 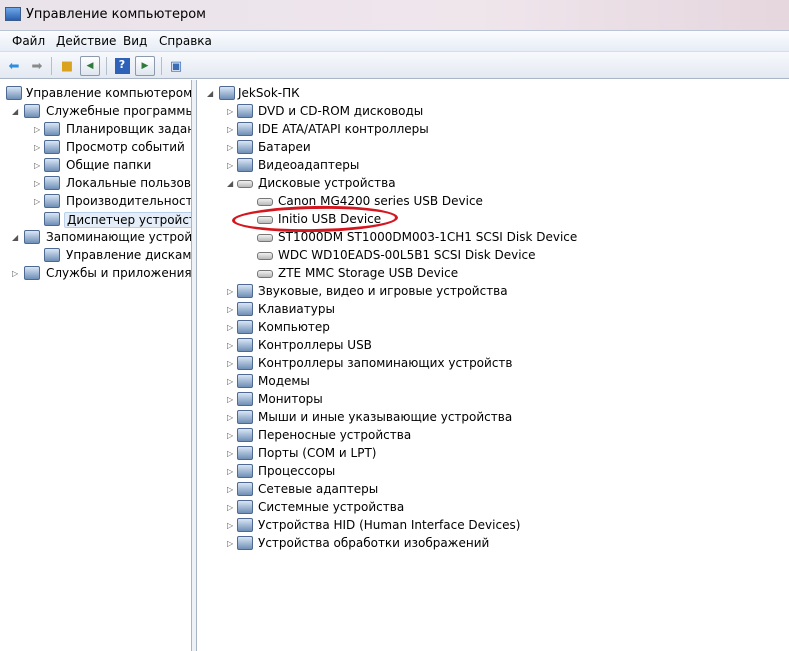 What do you see at coordinates (493, 399) in the screenshot?
I see `tree-item: ▷ Мониторы` at bounding box center [493, 399].